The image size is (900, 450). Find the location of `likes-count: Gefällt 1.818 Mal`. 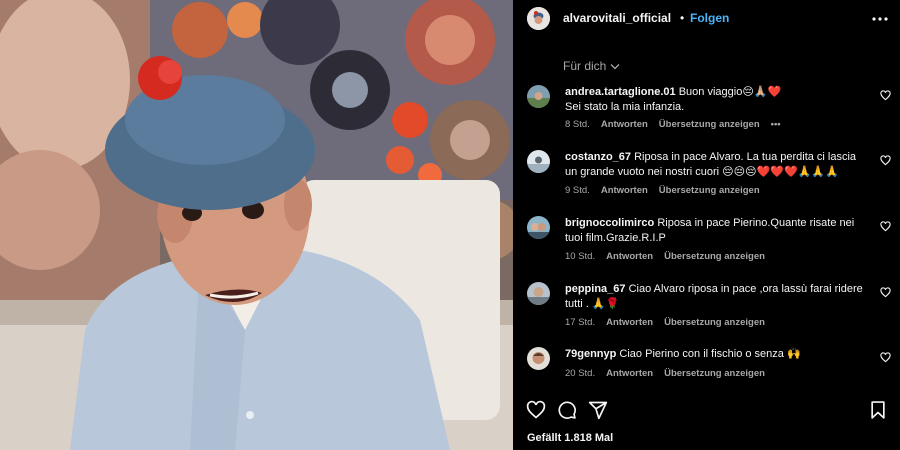

likes-count: Gefällt 1.818 Mal is located at coordinates (570, 438).